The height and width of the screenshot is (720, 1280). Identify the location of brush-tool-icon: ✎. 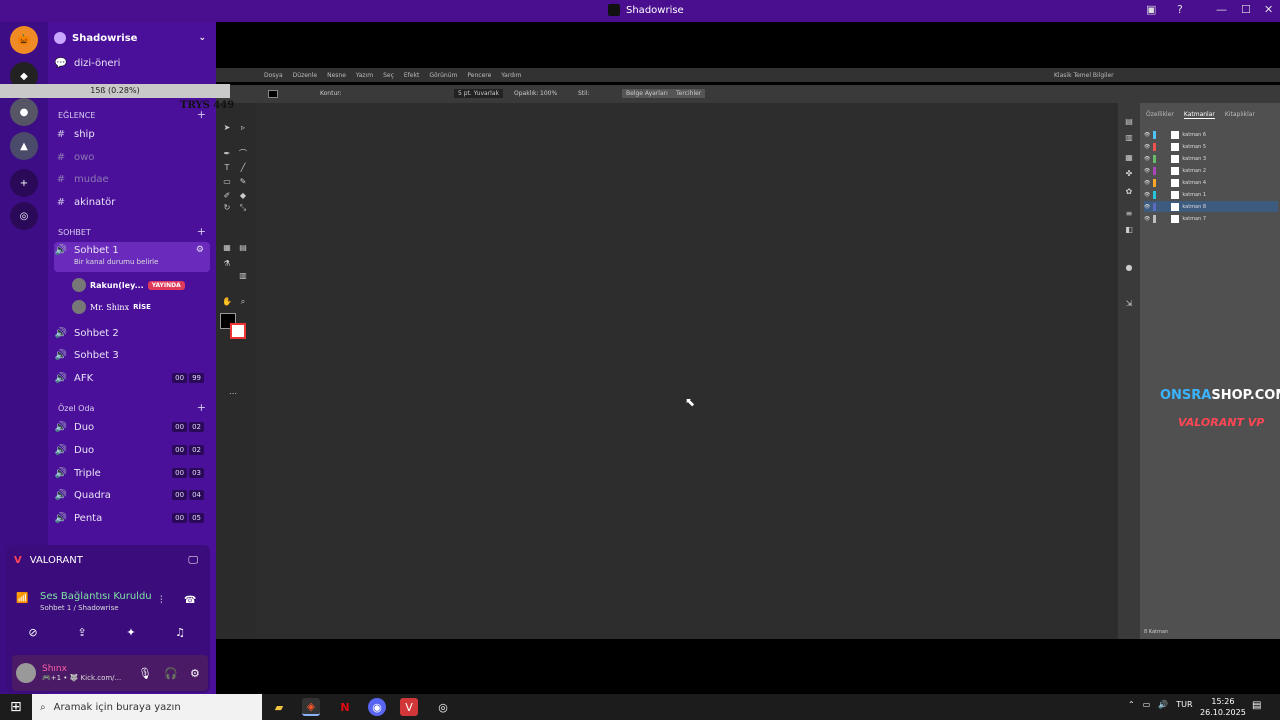
(243, 182).